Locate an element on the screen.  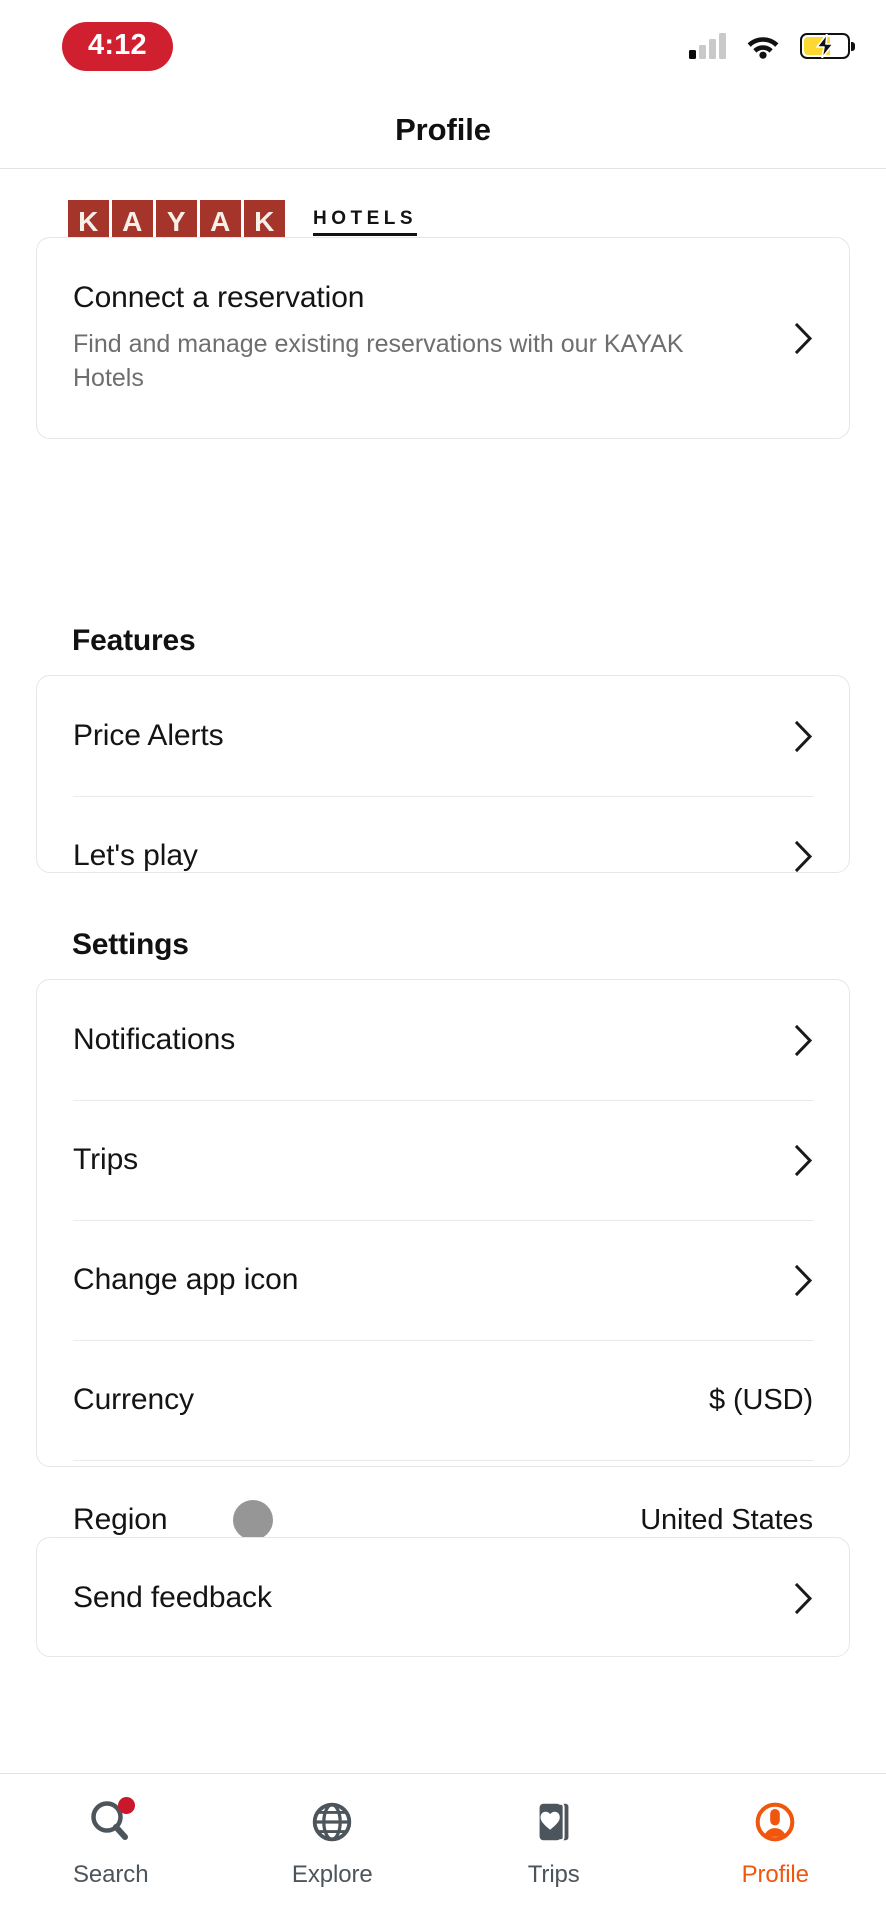
kayak-logo-subtitle: HOTELS is located at coordinates (365, 222).